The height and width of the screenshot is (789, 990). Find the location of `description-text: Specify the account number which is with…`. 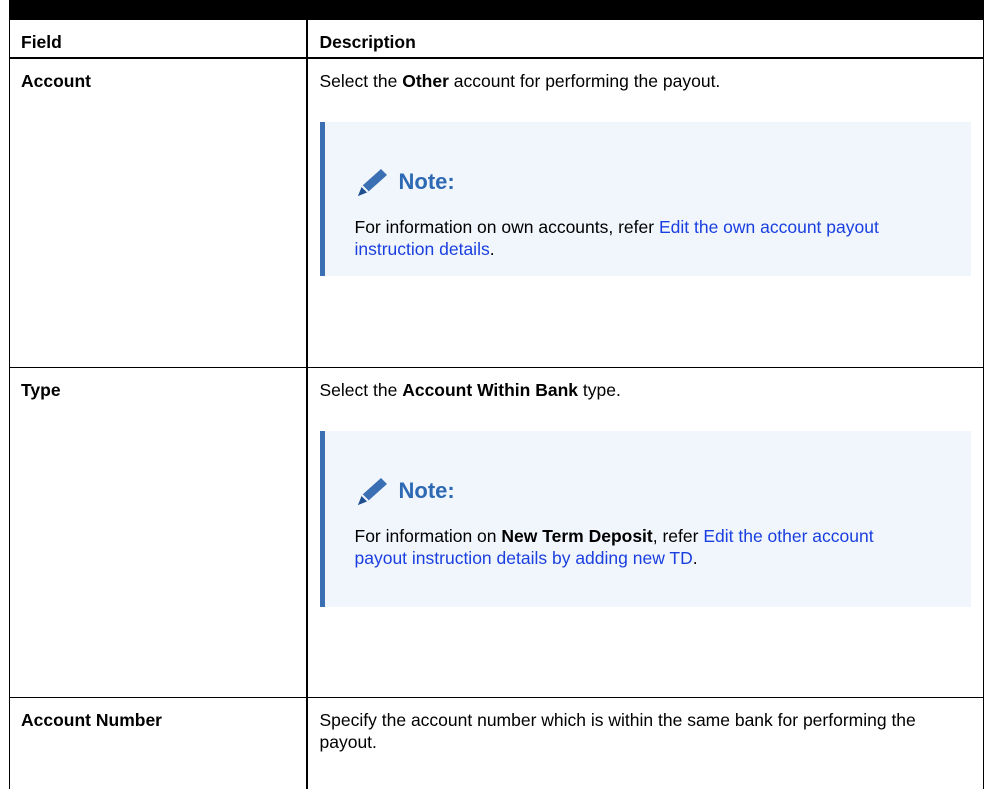

description-text: Specify the account number which is with… is located at coordinates (646, 731).